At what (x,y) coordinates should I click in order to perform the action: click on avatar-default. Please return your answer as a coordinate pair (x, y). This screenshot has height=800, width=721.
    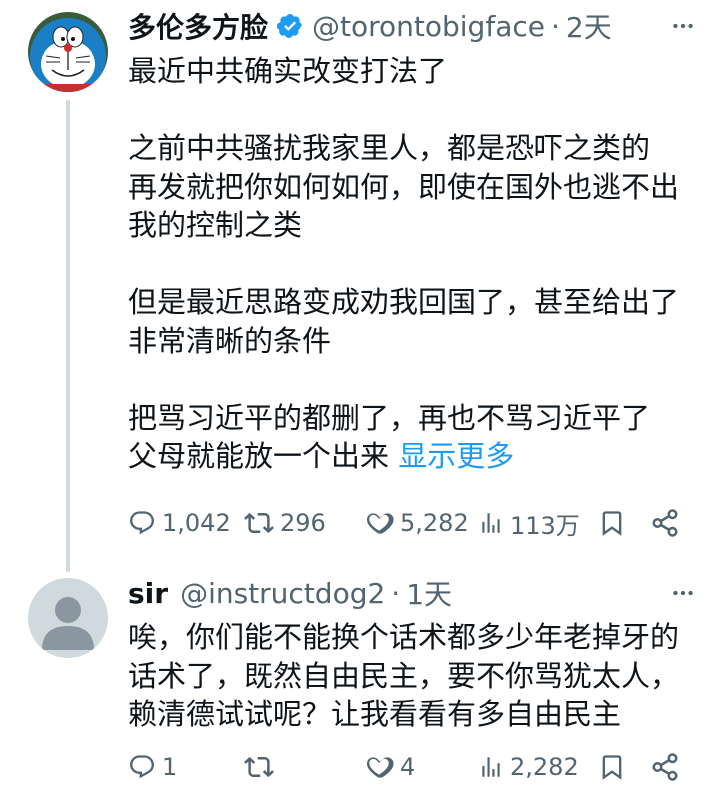
    Looking at the image, I should click on (68, 618).